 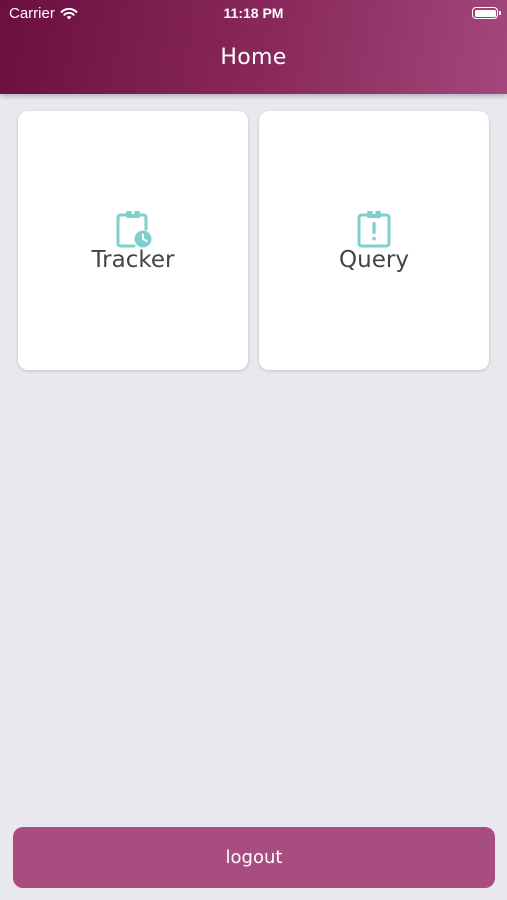 I want to click on status-bar: Carrier 11:18 PM, so click(x=253, y=14).